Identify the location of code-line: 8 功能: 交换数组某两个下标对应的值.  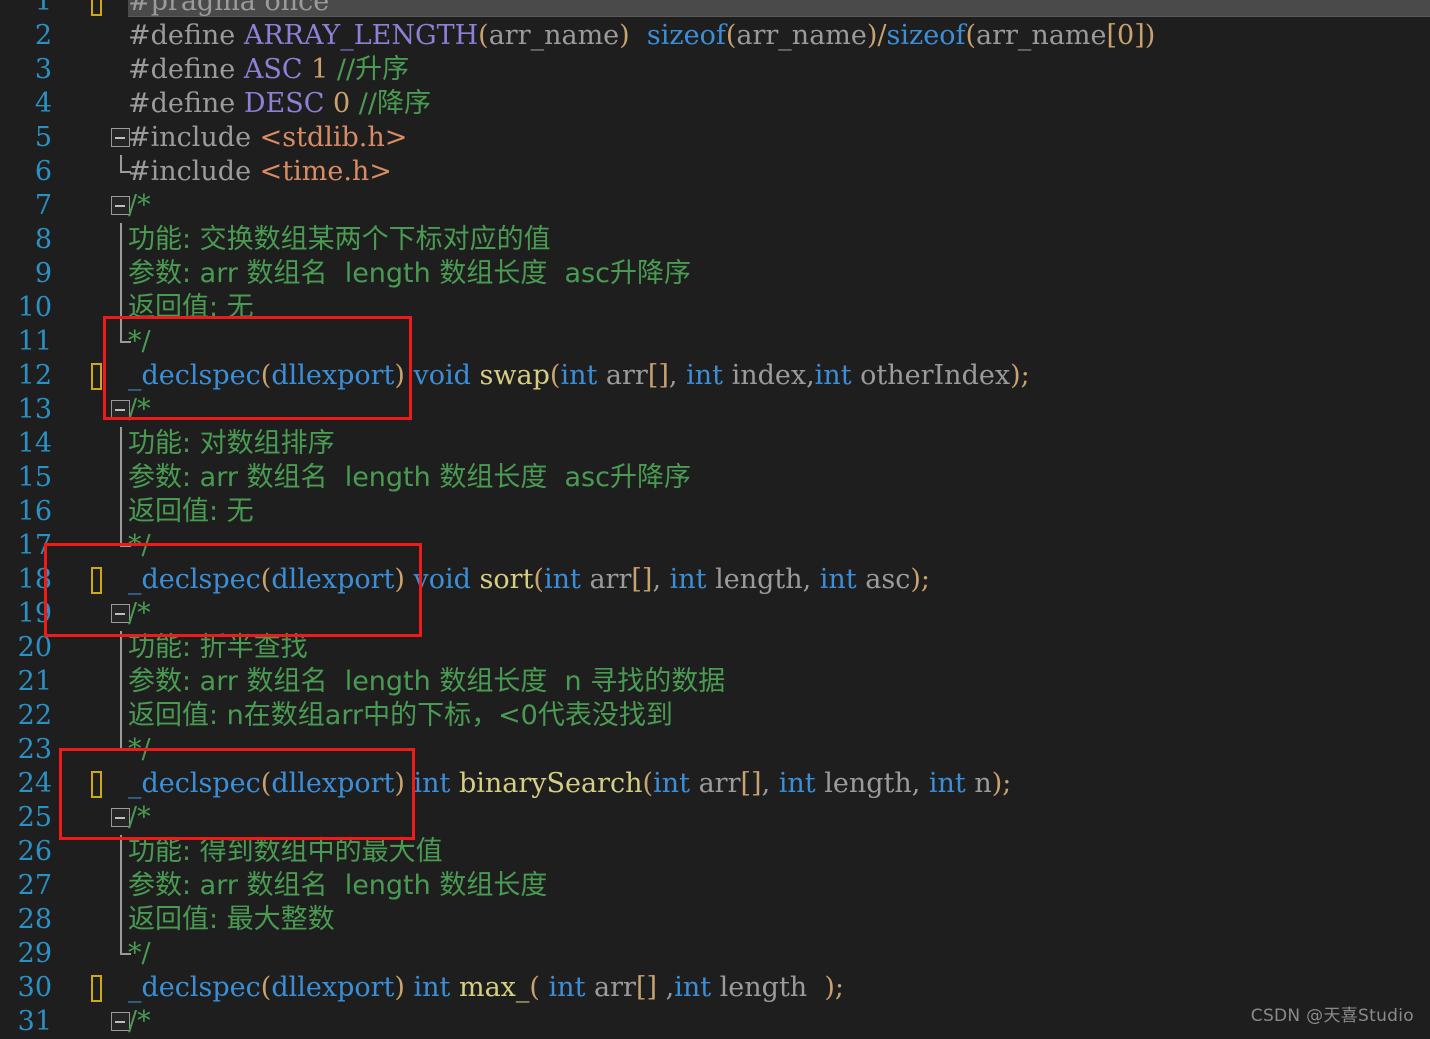
(715, 240).